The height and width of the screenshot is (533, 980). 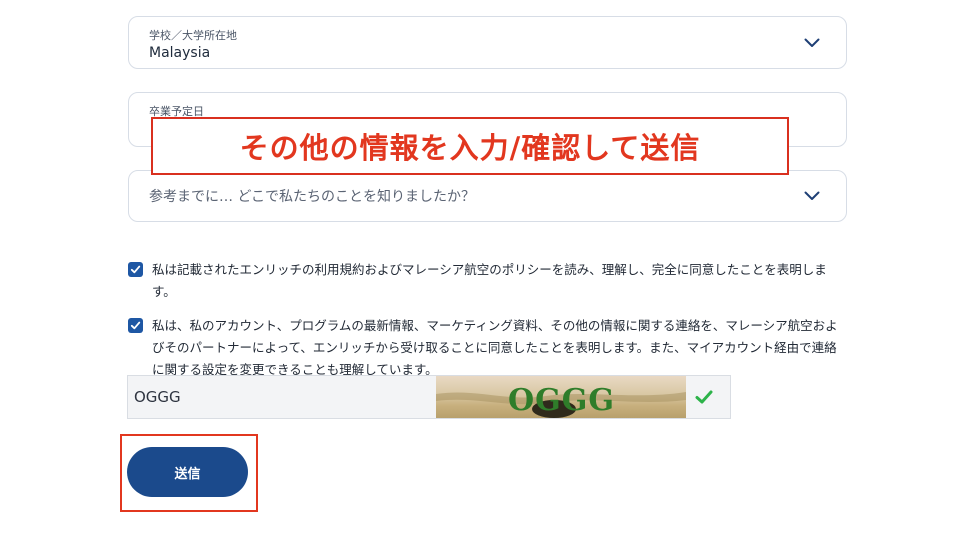 What do you see at coordinates (180, 53) in the screenshot?
I see `school-location-value: Malaysia` at bounding box center [180, 53].